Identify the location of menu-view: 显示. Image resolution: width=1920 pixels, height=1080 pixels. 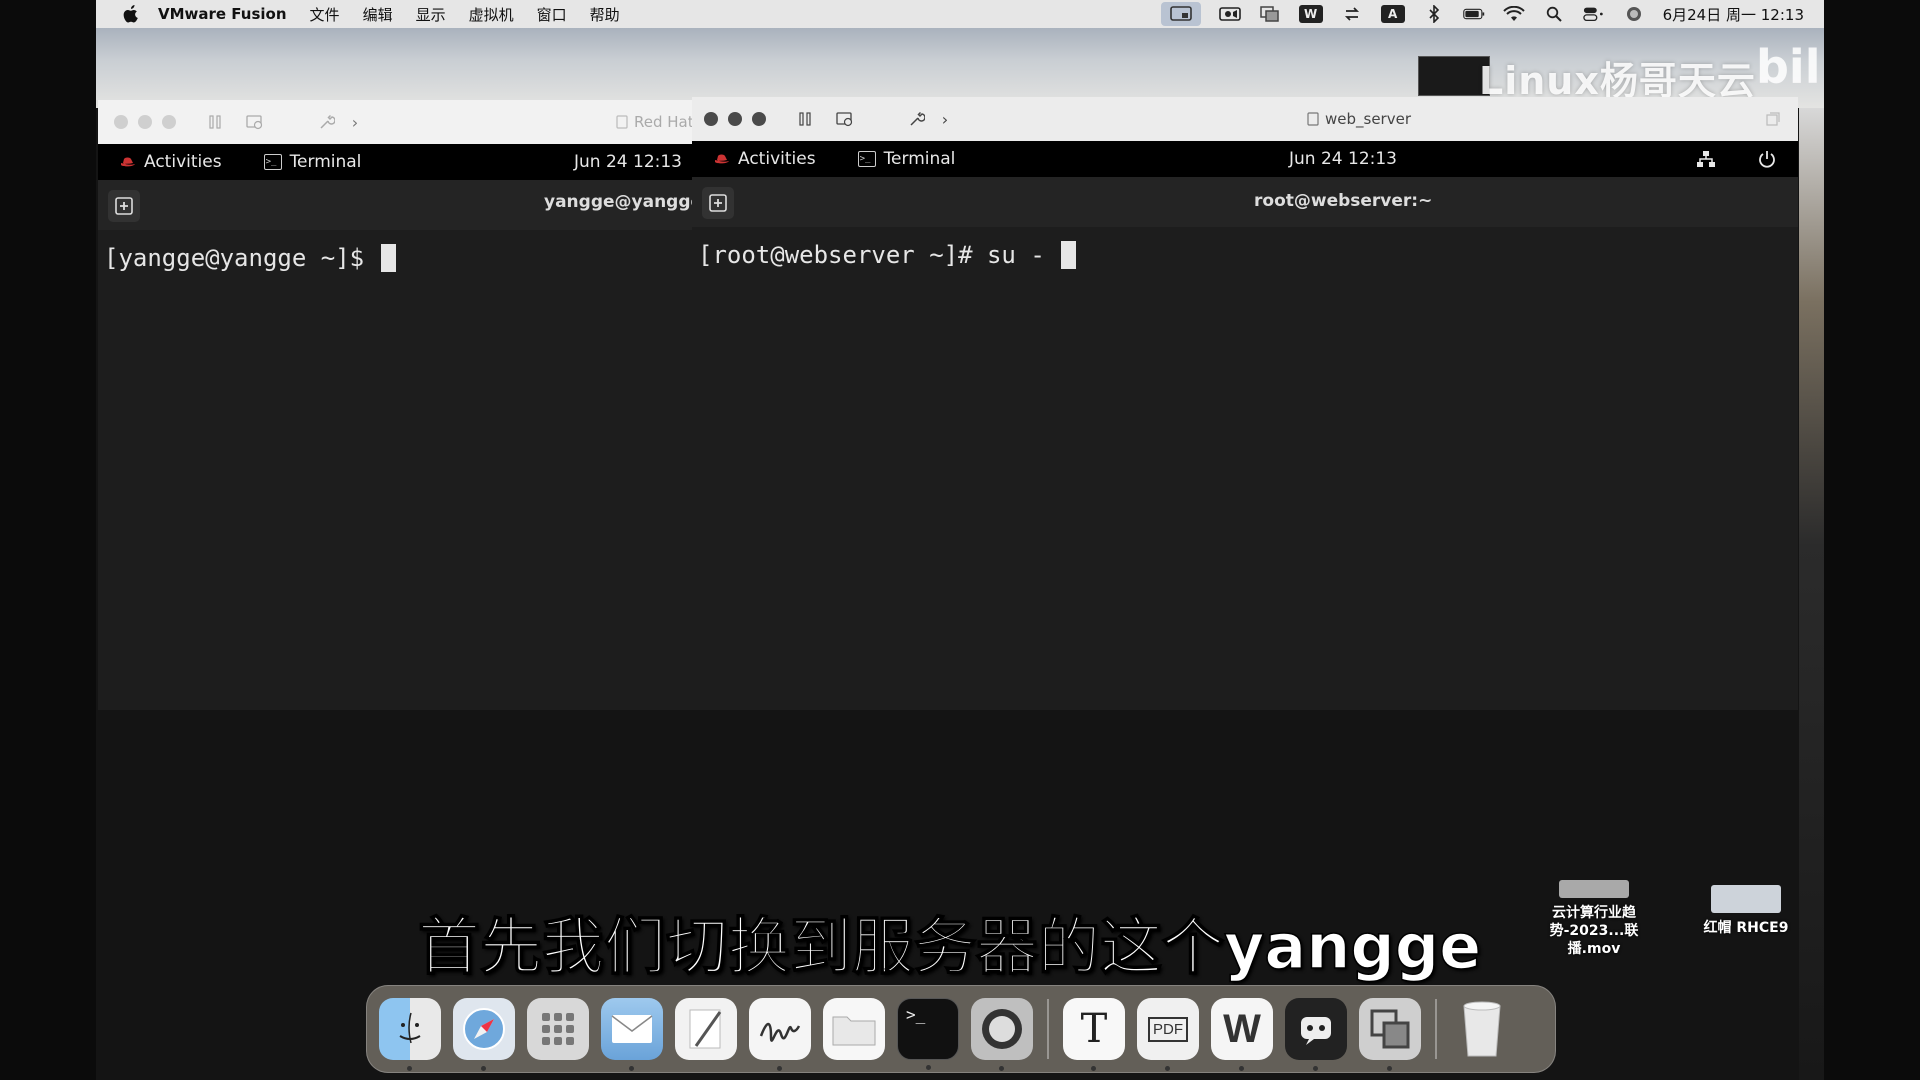
(431, 14).